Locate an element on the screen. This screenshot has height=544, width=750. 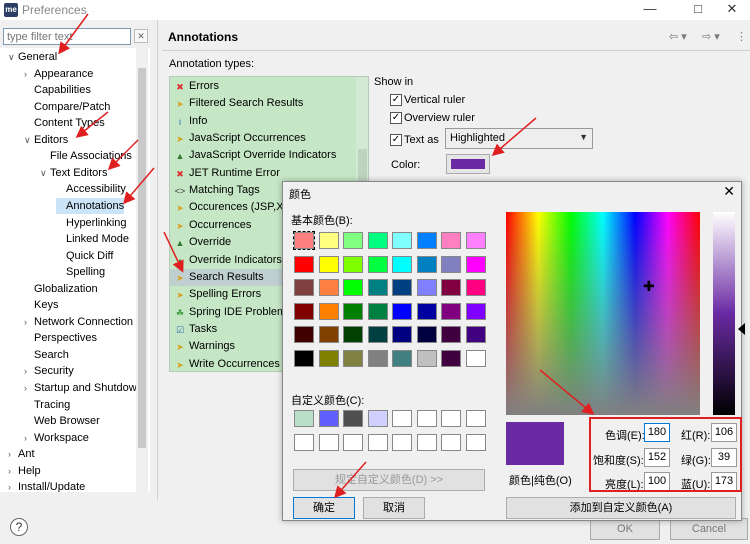
annotation-item: ▲ JavaScript Override Indicators is located at coordinates (263, 155).